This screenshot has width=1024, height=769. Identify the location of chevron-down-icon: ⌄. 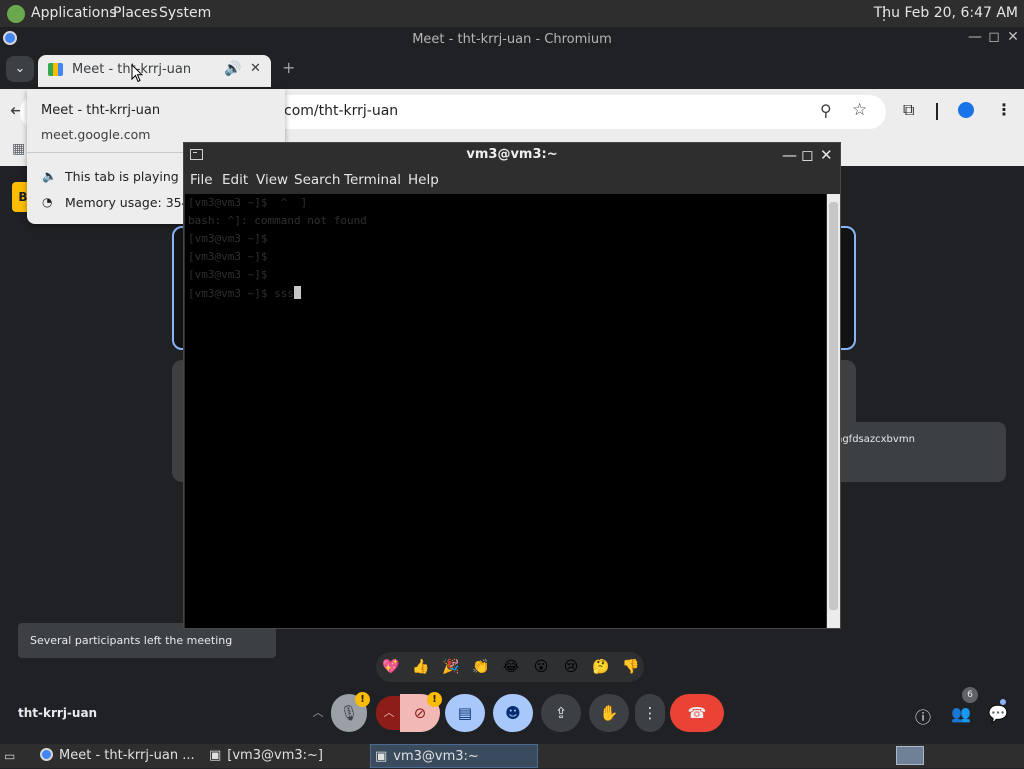
(20, 68).